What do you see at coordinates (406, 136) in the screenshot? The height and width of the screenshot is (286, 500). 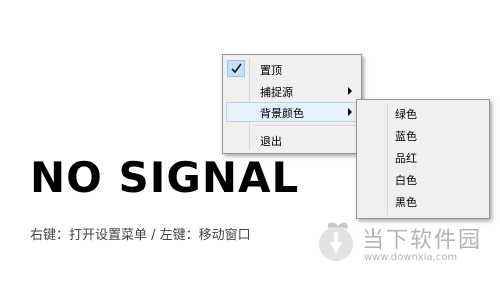 I see `menu-item-label: 蓝色` at bounding box center [406, 136].